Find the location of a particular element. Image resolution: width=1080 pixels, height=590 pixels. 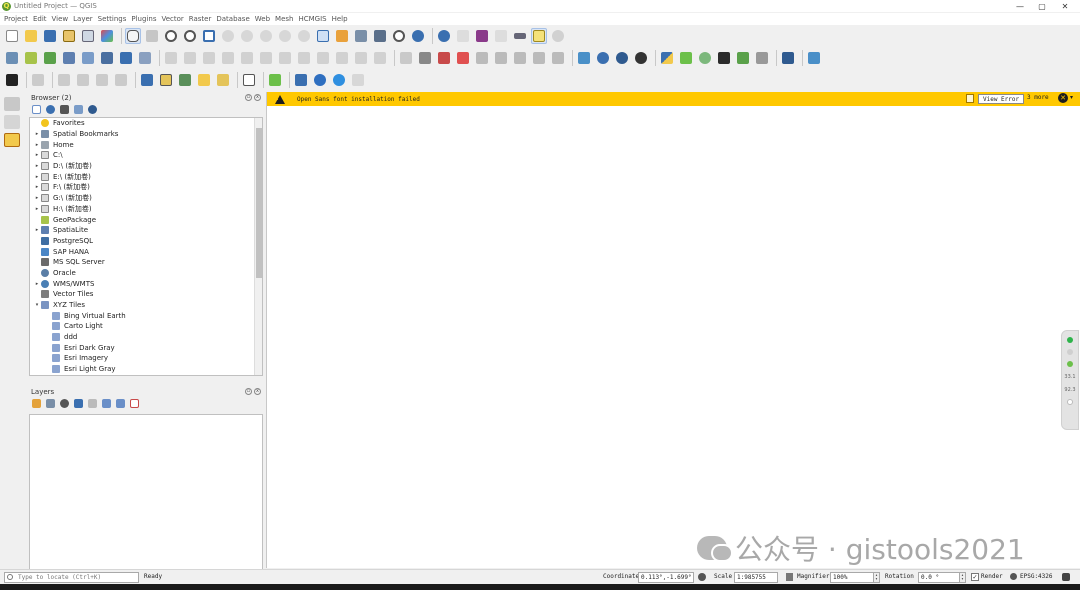

toggle-extents-icon is located at coordinates (702, 577).